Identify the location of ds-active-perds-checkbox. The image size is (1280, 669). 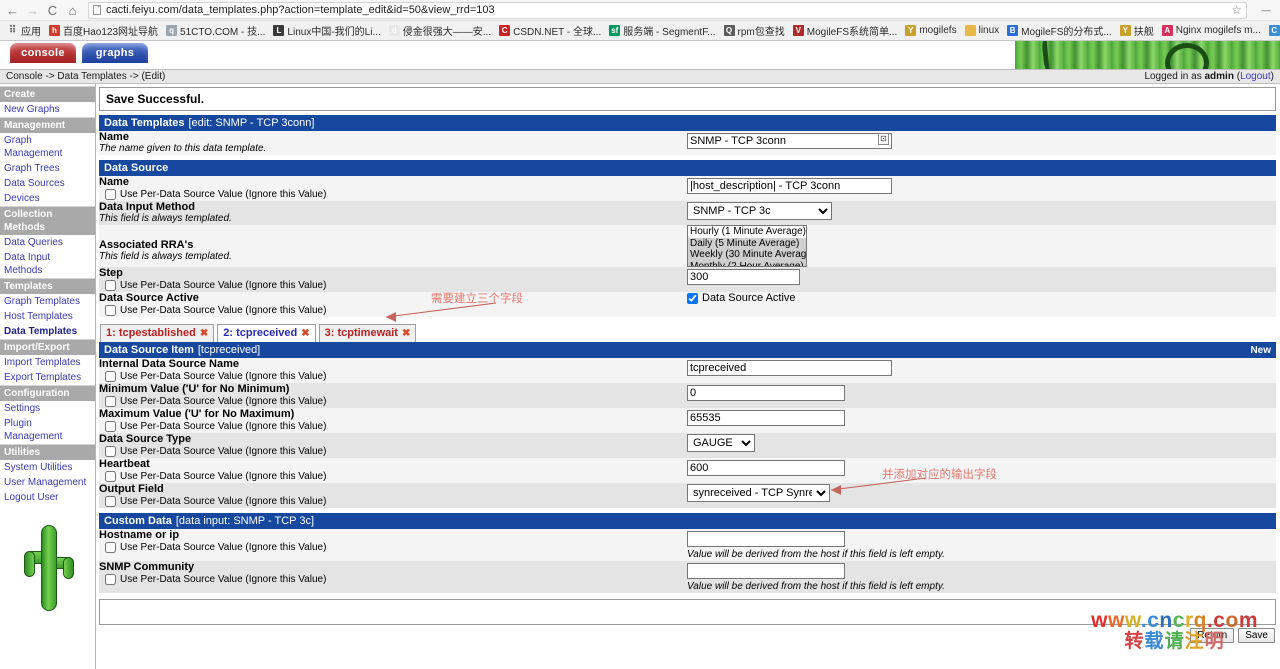
(110, 310).